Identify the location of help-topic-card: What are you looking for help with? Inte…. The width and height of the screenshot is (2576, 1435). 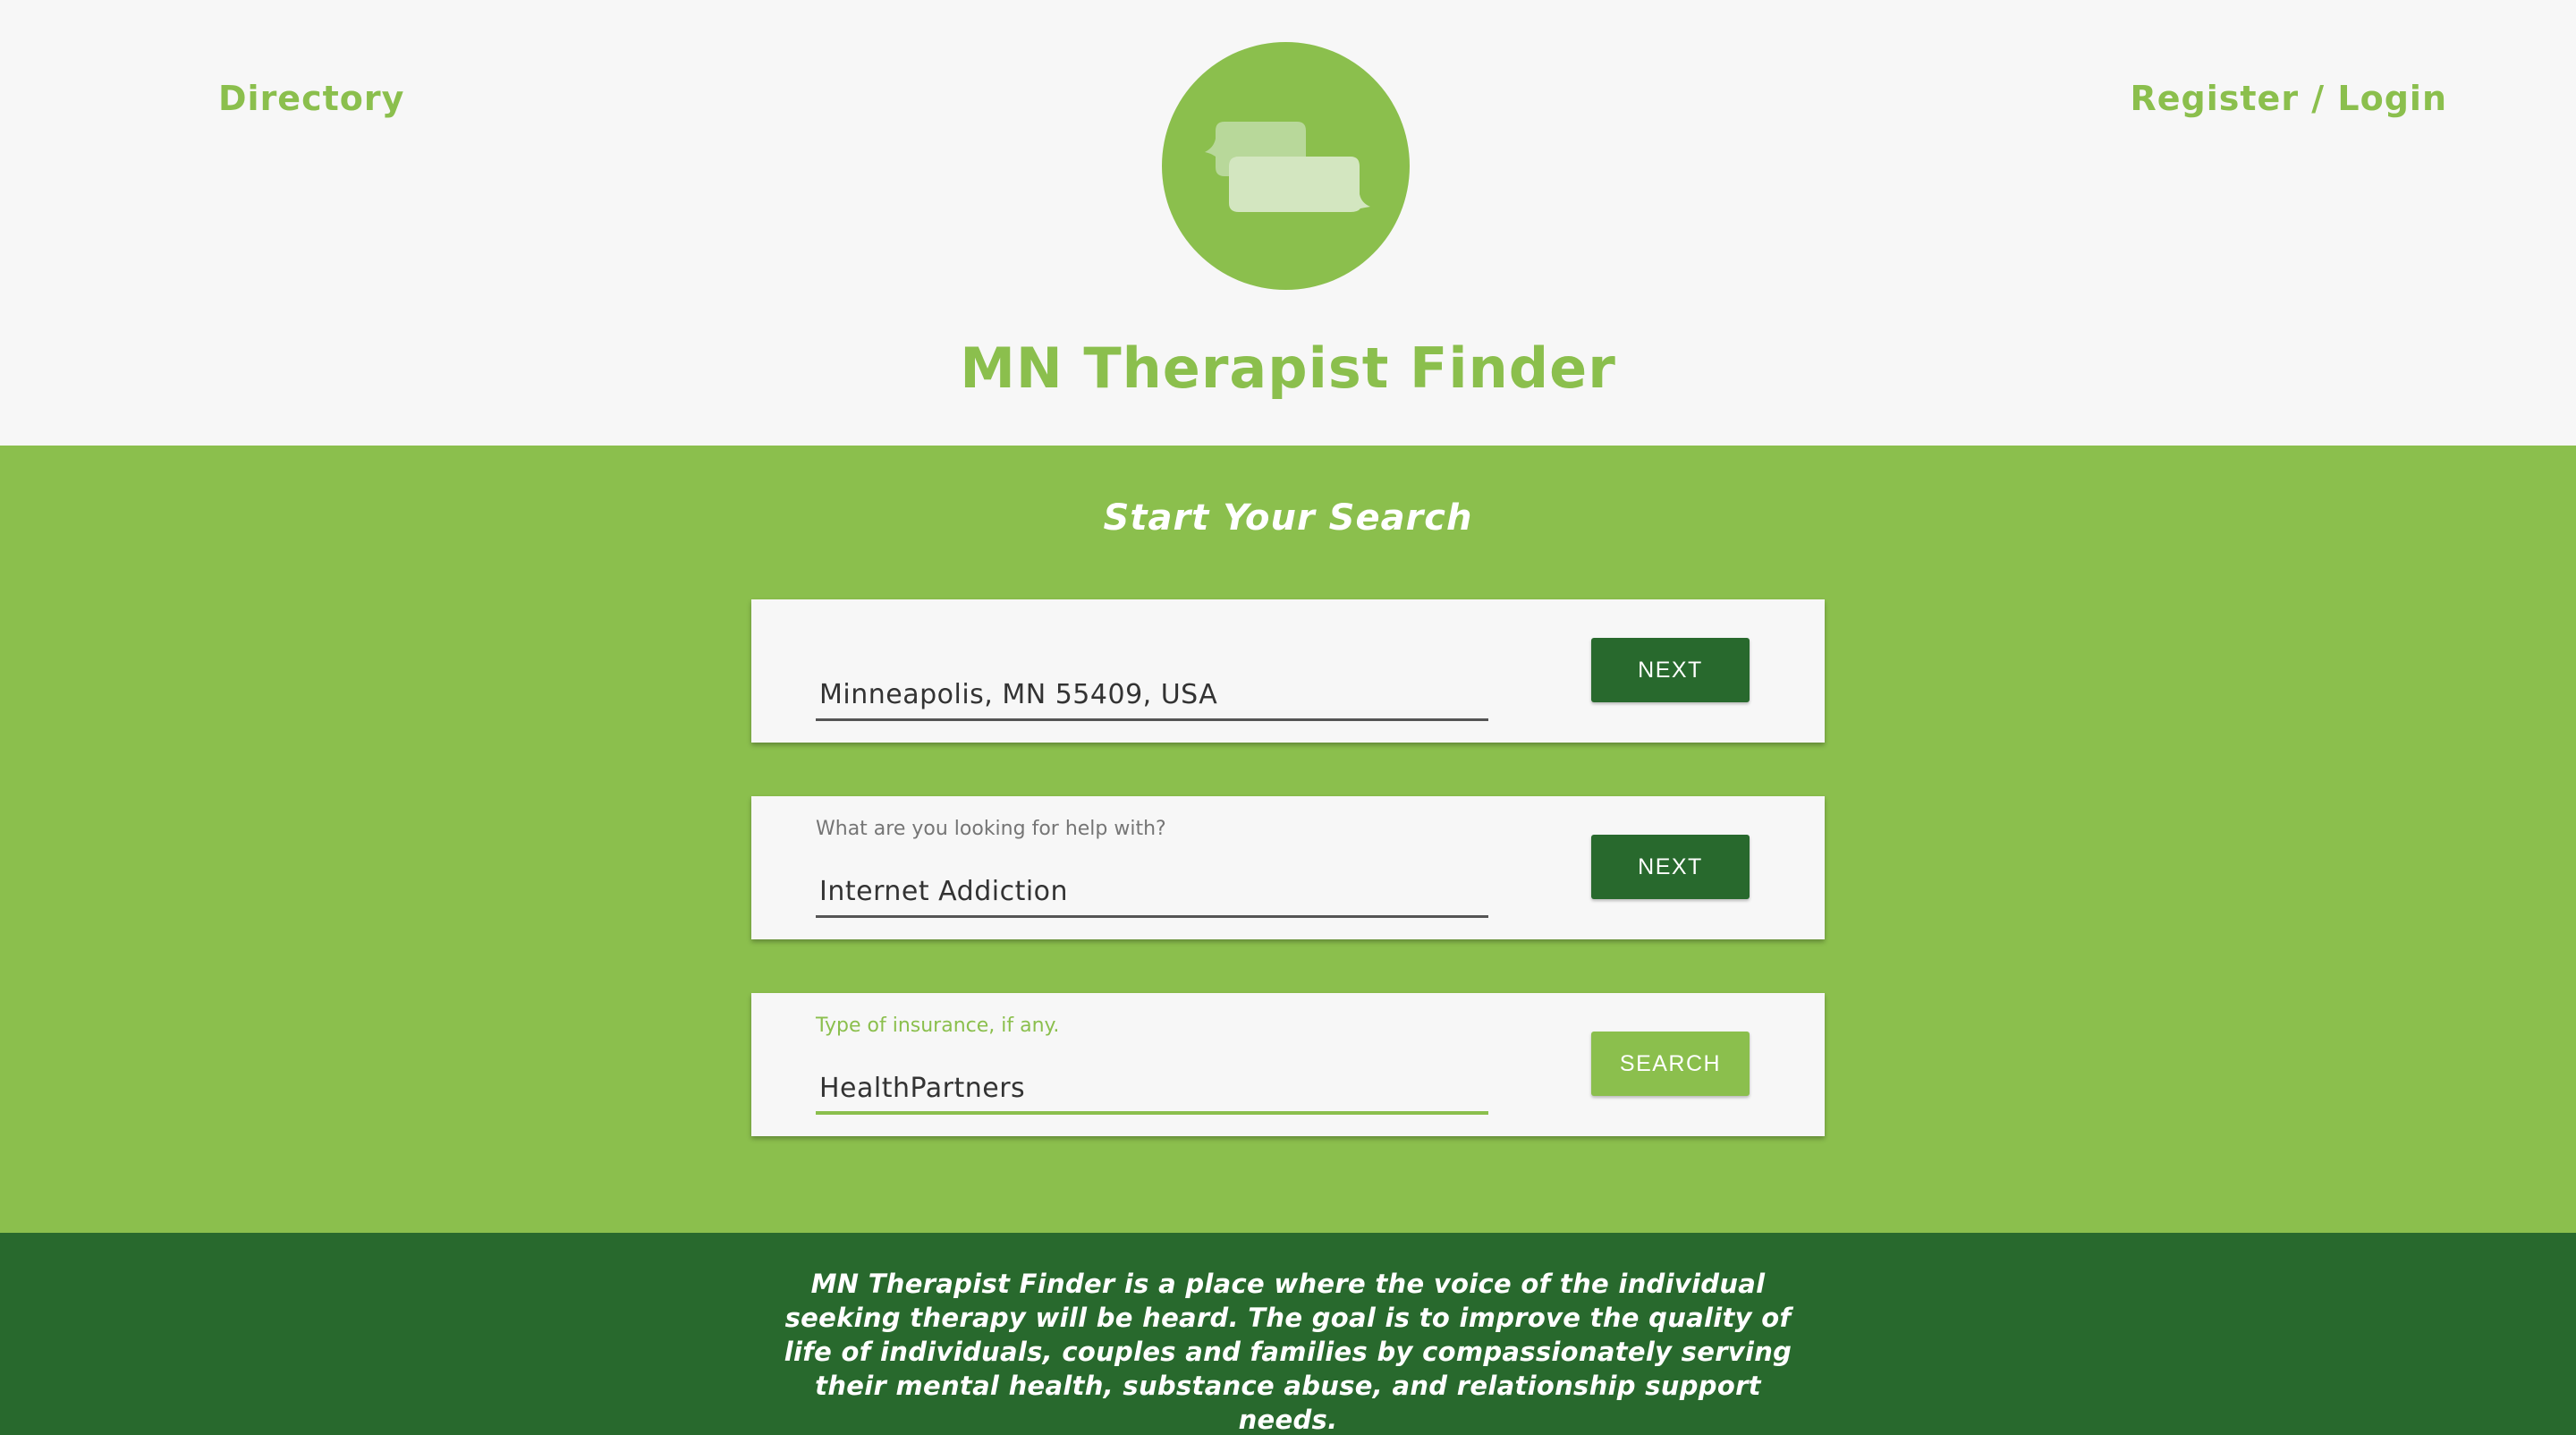
(1288, 867).